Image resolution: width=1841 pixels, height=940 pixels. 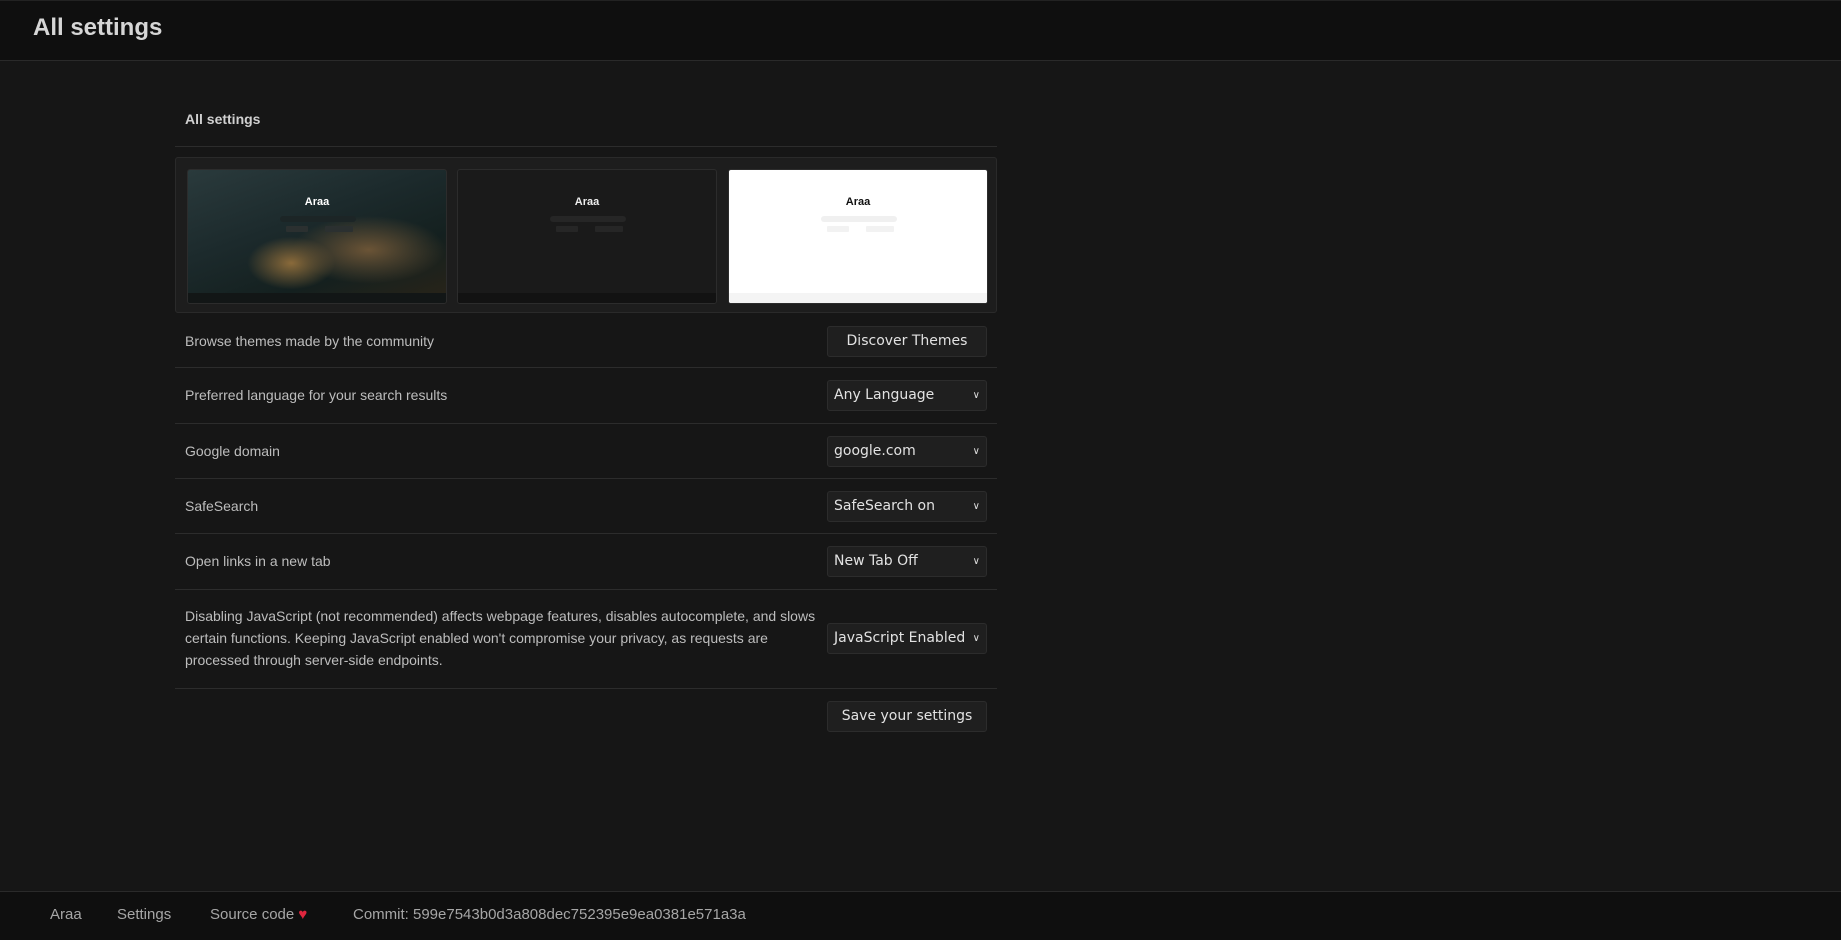 What do you see at coordinates (900, 638) in the screenshot?
I see `select-value: JavaScript Enabled` at bounding box center [900, 638].